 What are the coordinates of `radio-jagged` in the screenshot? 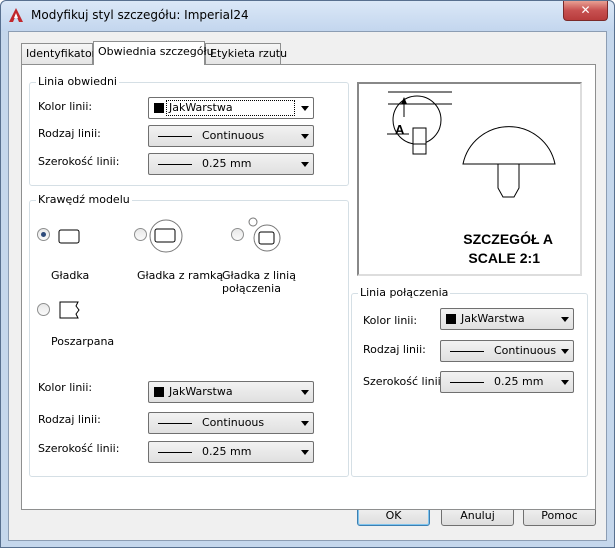 It's located at (43, 309).